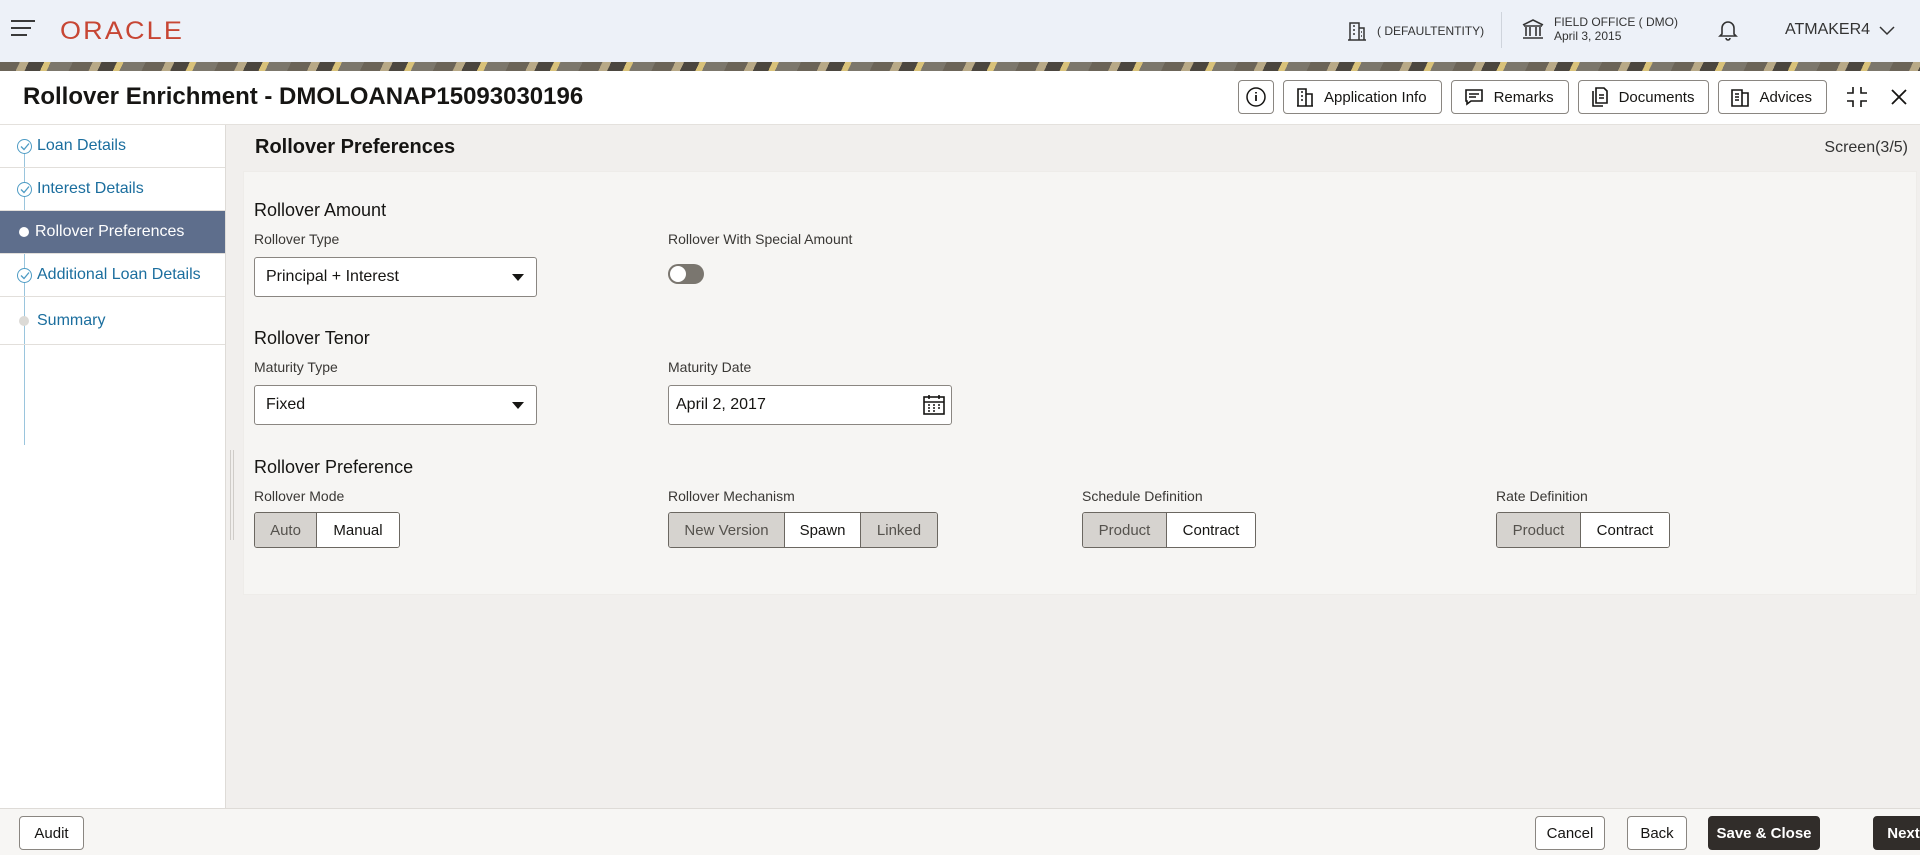 The image size is (1920, 855). I want to click on remarks-label: Remarks, so click(1523, 97).